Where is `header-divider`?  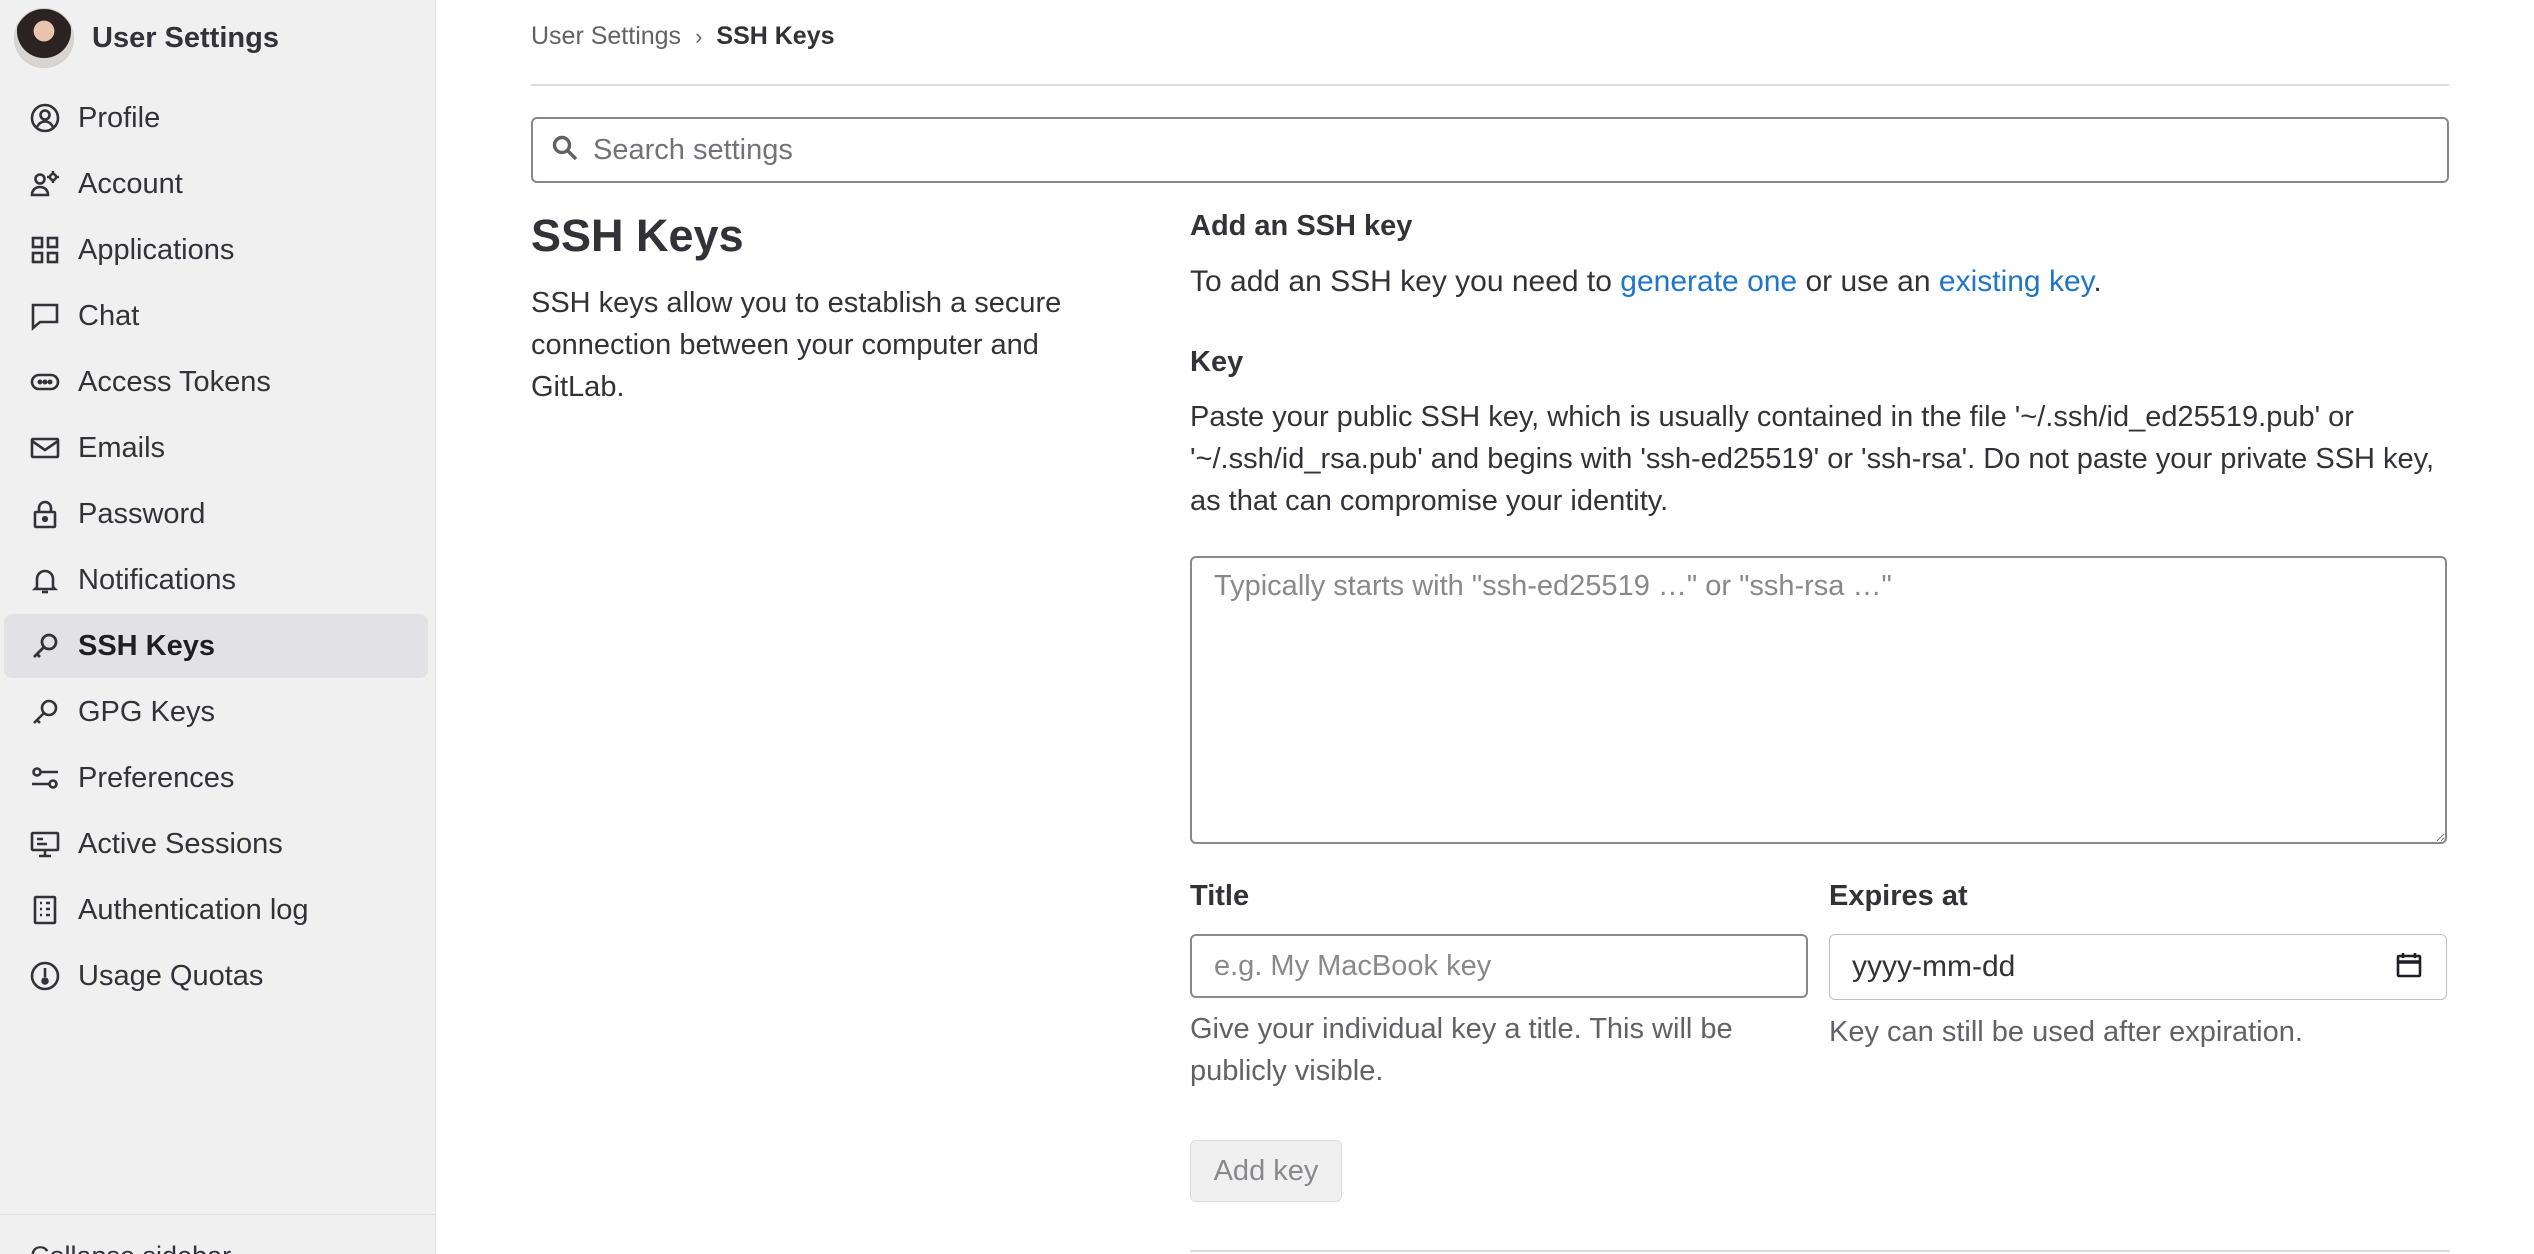 header-divider is located at coordinates (1490, 85).